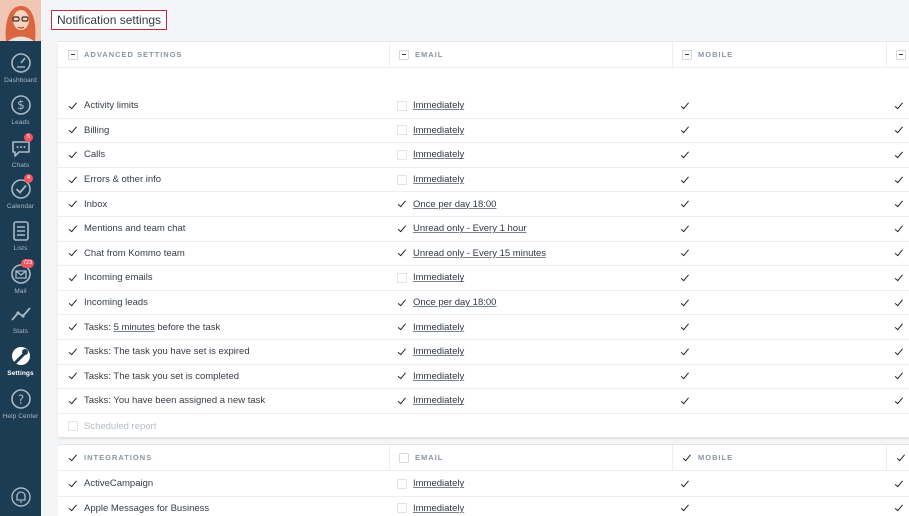  I want to click on header-settings-column: INTEGRATIONS, so click(105, 457).